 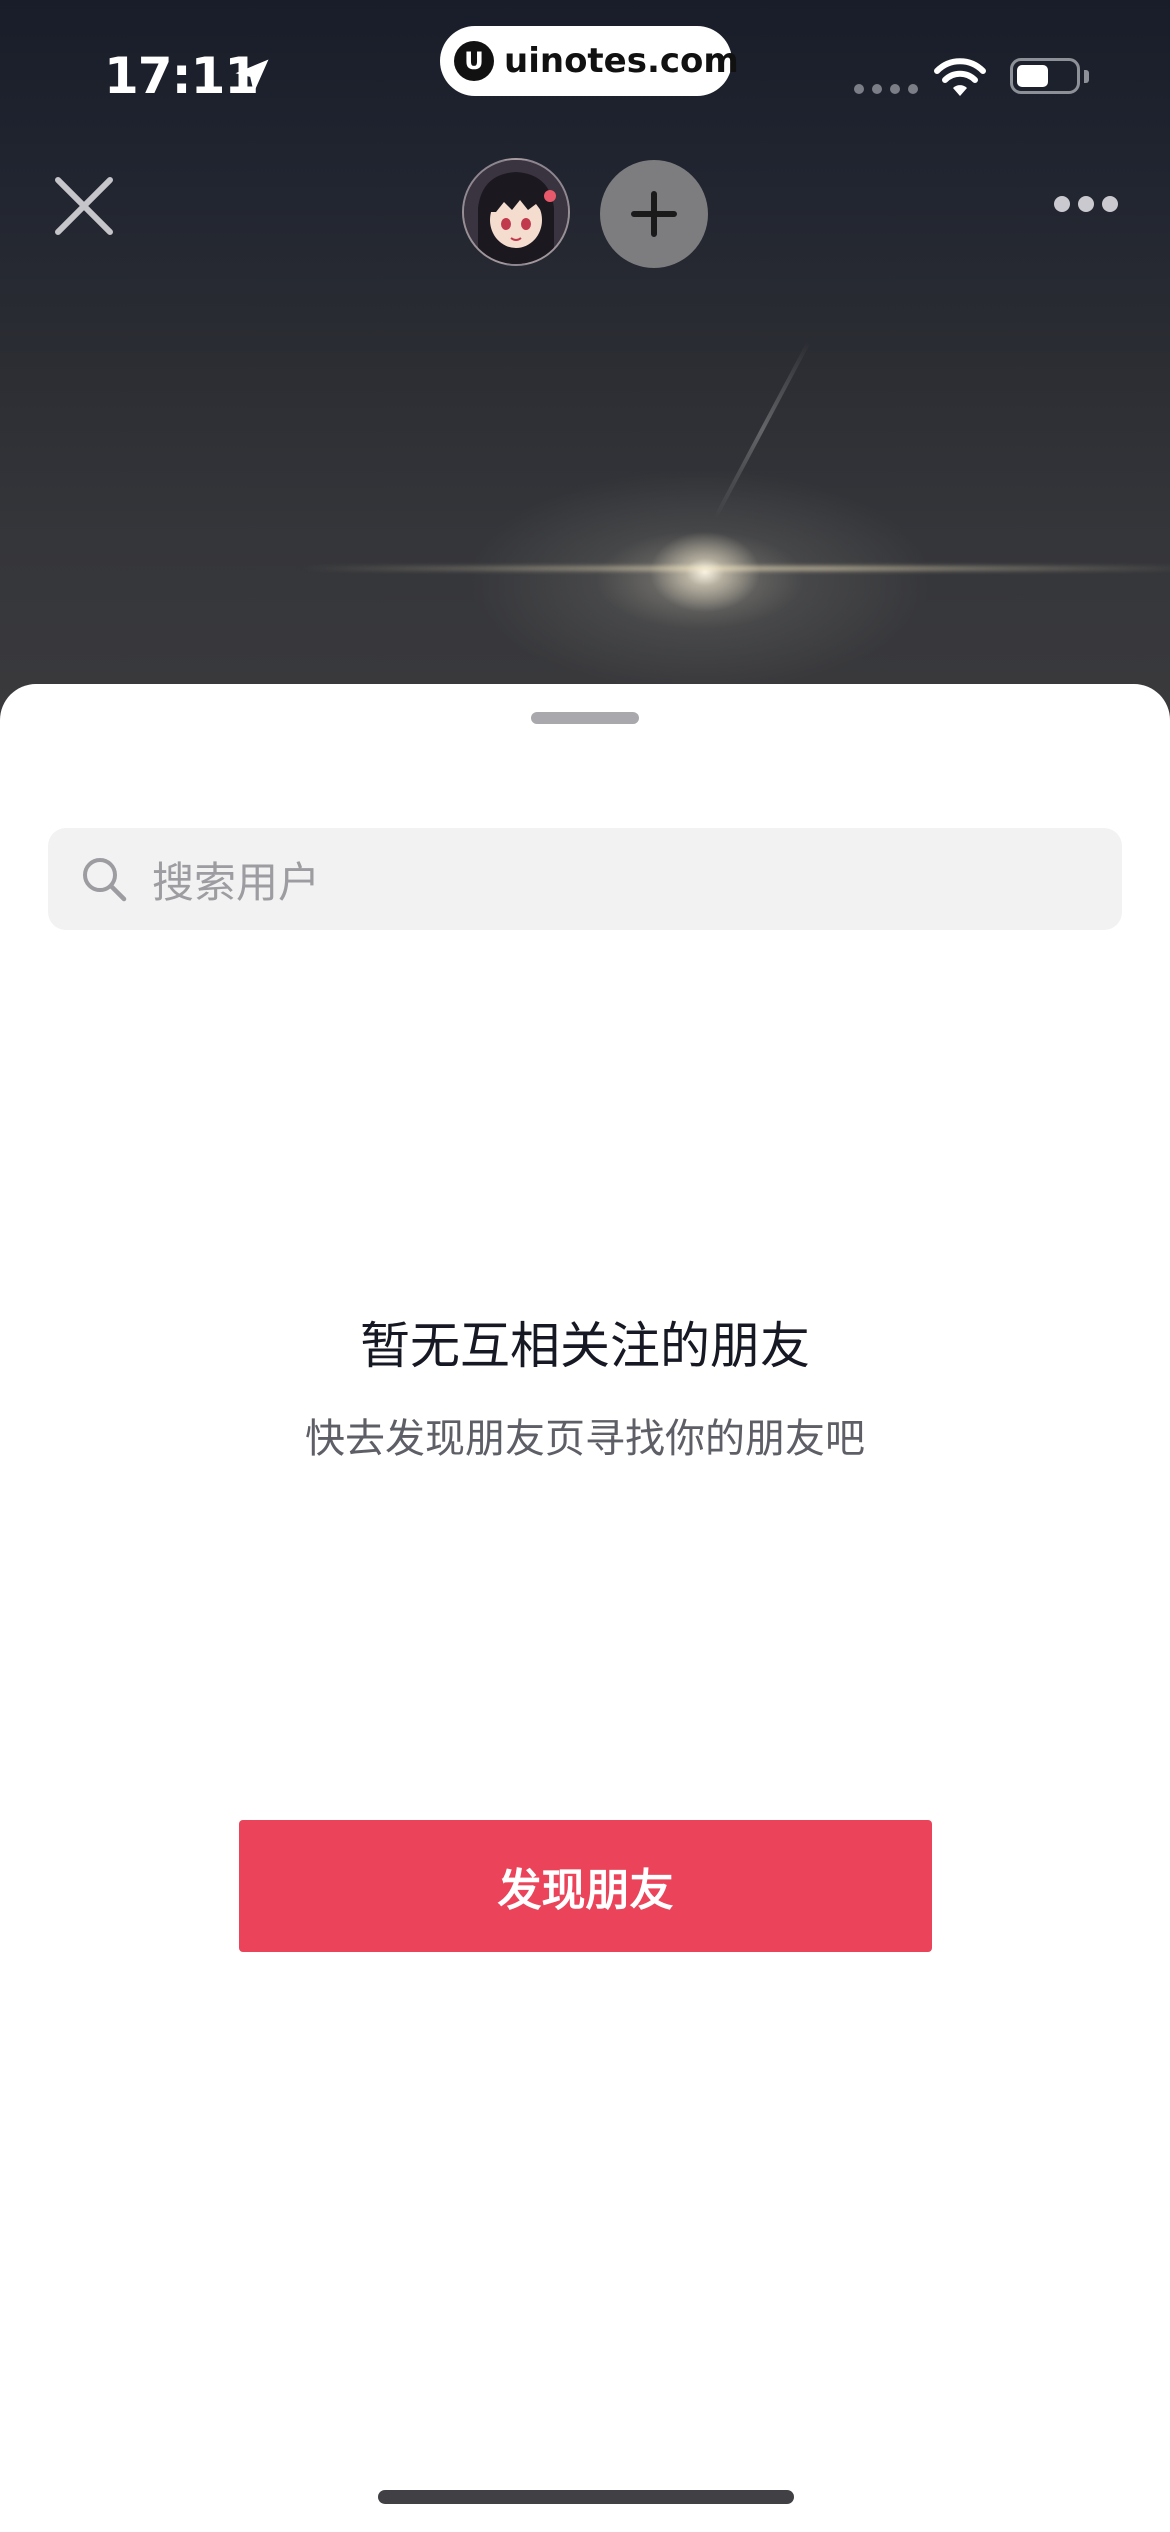 I want to click on search-placeholder: 搜索用户, so click(x=236, y=882).